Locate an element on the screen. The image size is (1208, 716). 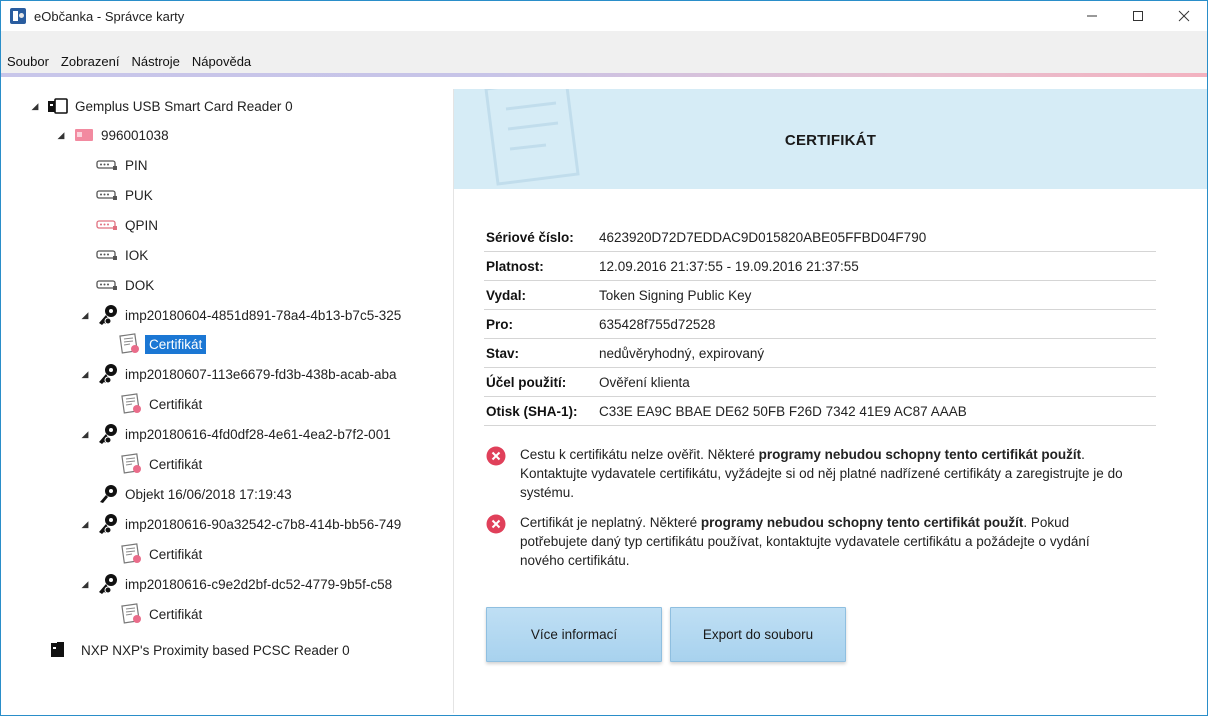
tree-item-reader: NXP NXP's Proximity based PCSC Reader 0 is located at coordinates (199, 650).